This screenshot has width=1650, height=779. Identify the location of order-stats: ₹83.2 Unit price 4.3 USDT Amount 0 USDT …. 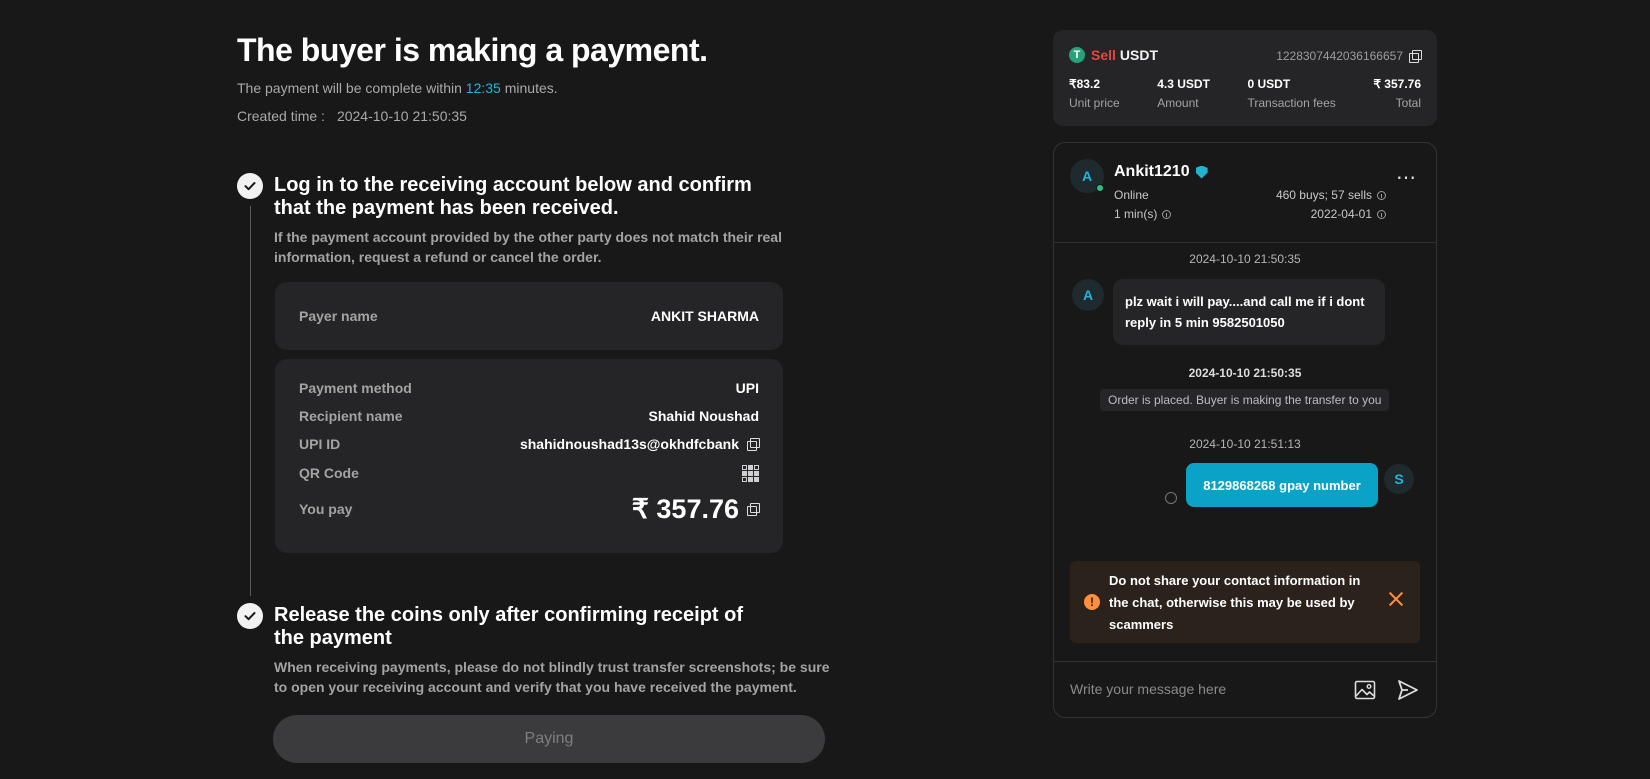
(1245, 93).